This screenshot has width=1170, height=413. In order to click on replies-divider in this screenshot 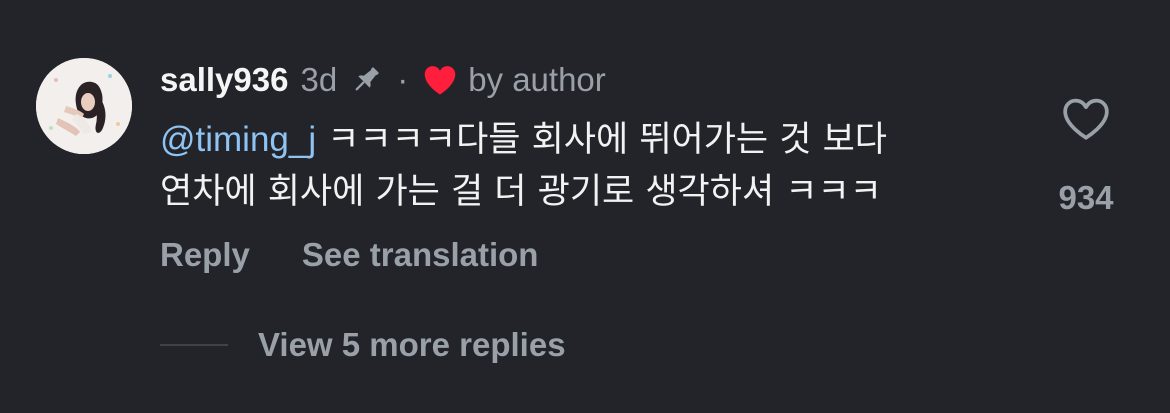, I will do `click(194, 345)`.